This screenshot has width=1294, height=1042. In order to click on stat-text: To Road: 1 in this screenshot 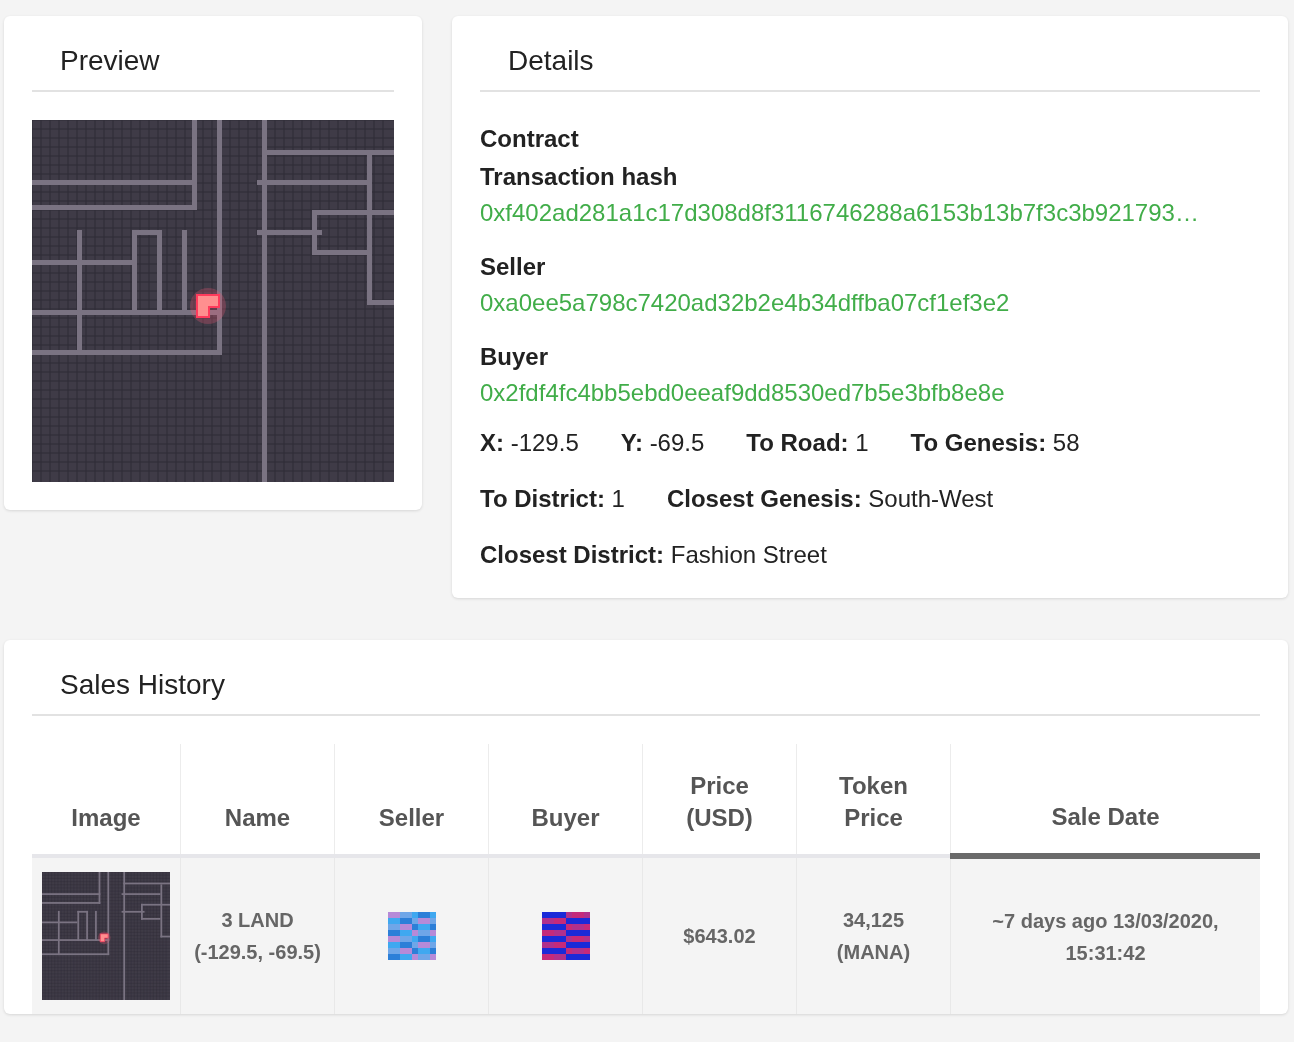, I will do `click(807, 443)`.